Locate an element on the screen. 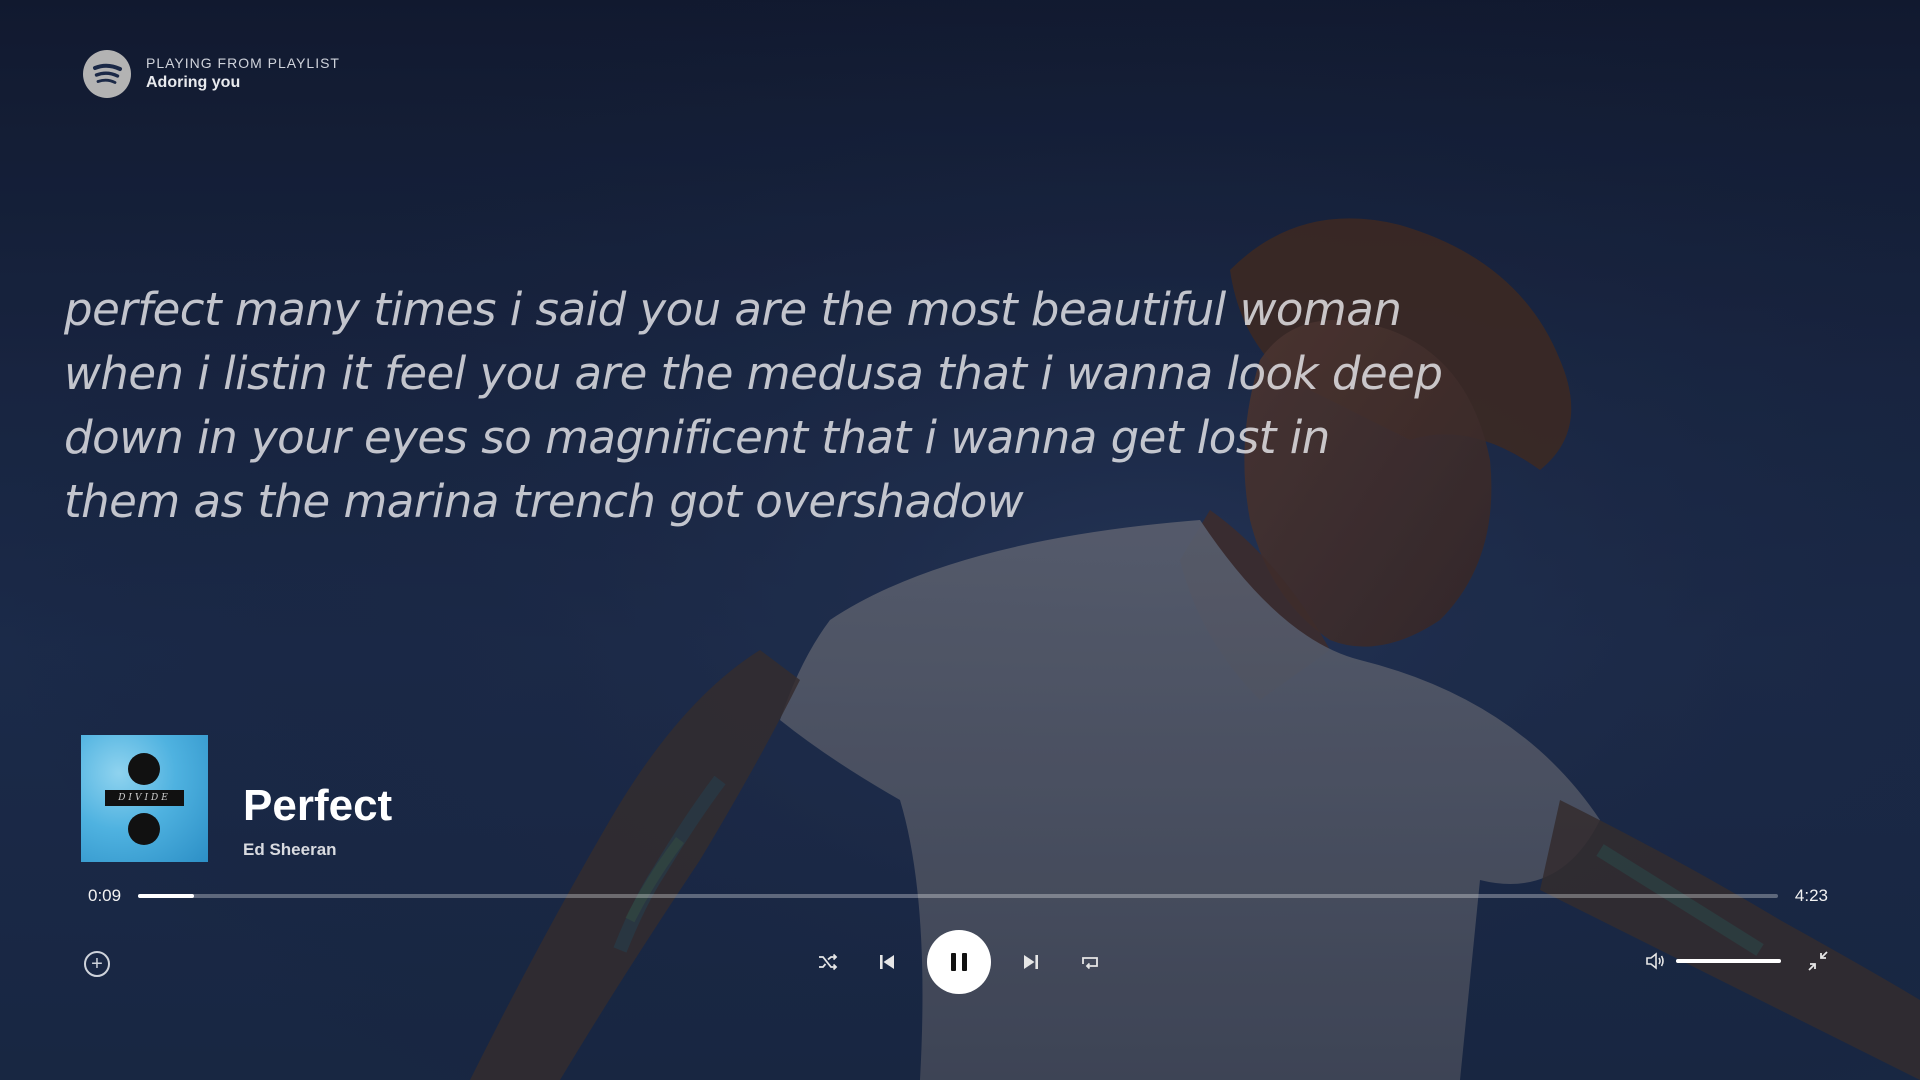 This screenshot has width=1920, height=1080. playlist-context-header: PLAYING FROM PLAYLIST Adoring you is located at coordinates (211, 74).